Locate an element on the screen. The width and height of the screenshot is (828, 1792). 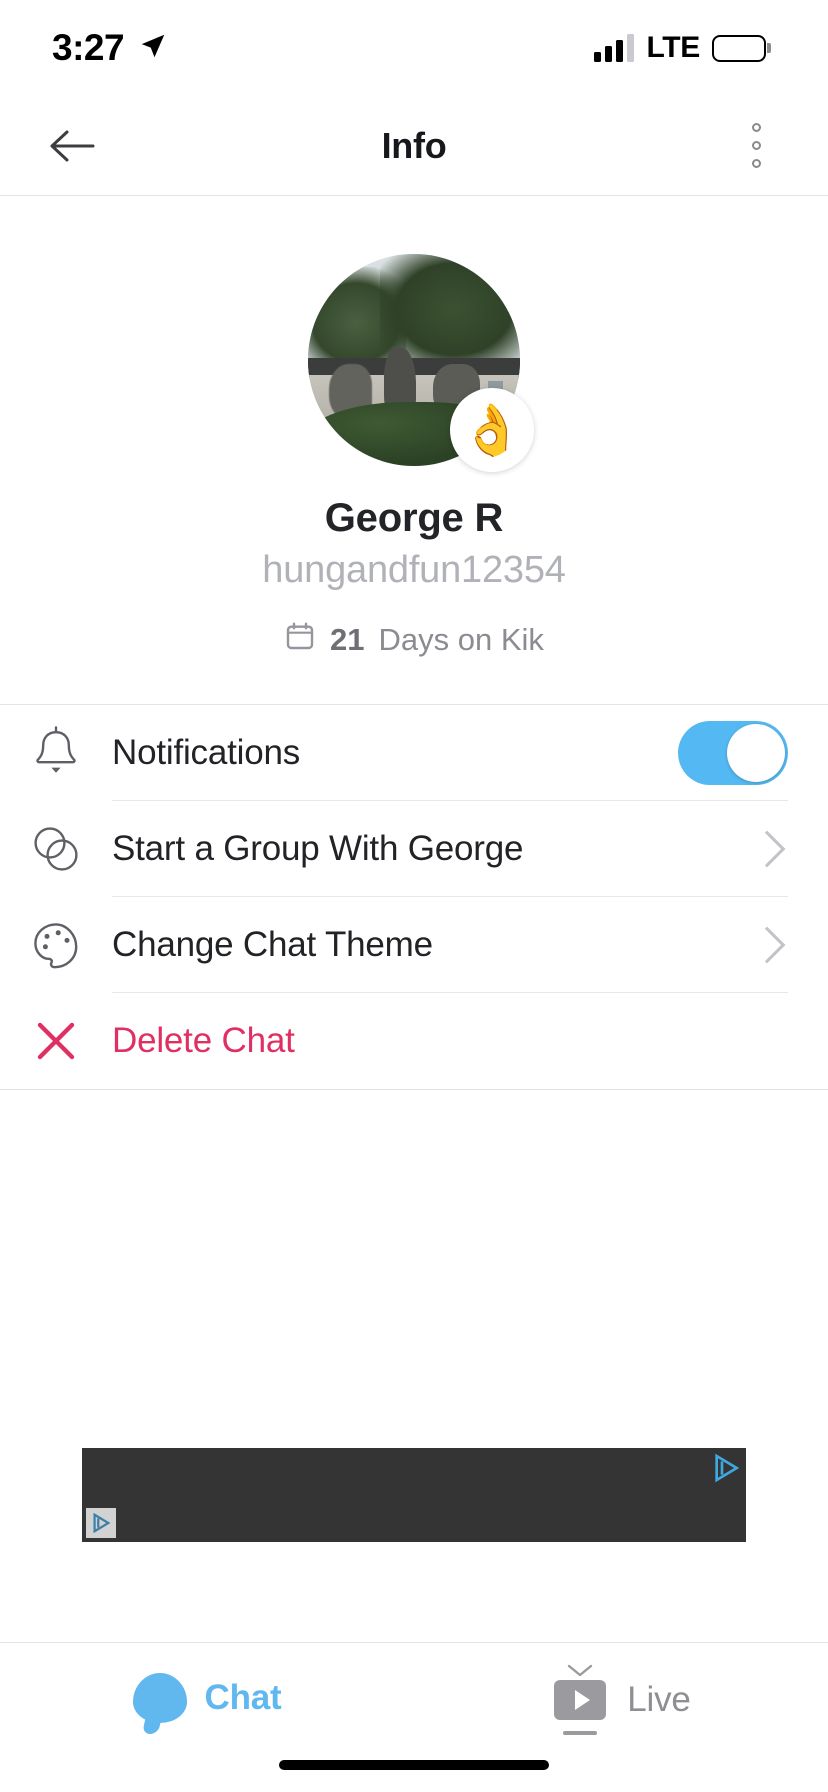
status-bar-right: LTE is located at coordinates (682, 48).